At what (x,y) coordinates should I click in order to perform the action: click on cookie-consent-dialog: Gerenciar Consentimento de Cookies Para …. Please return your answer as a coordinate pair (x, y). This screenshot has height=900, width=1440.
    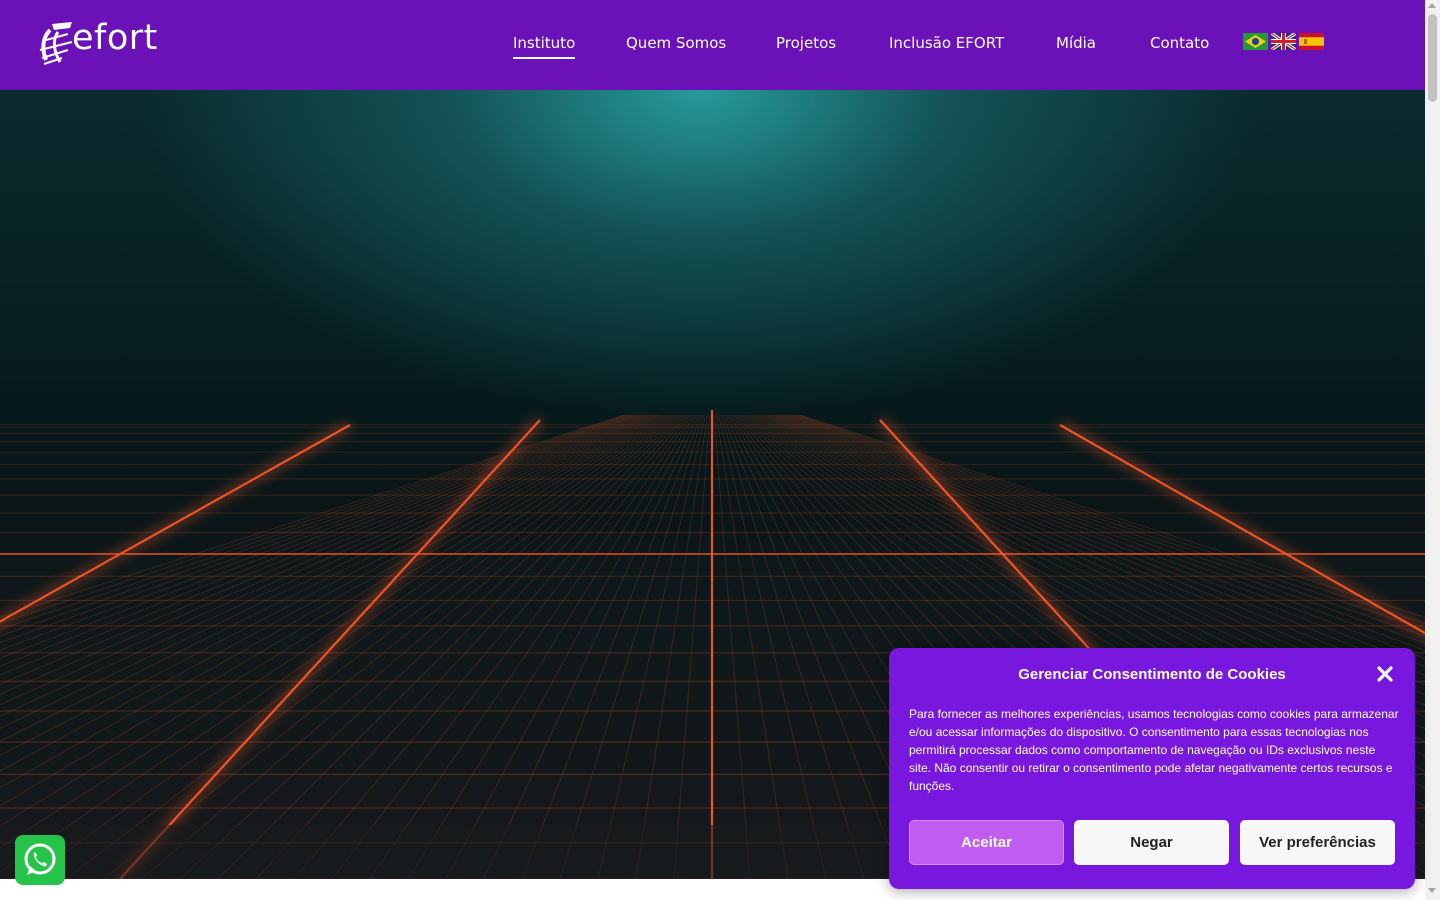
    Looking at the image, I should click on (1152, 768).